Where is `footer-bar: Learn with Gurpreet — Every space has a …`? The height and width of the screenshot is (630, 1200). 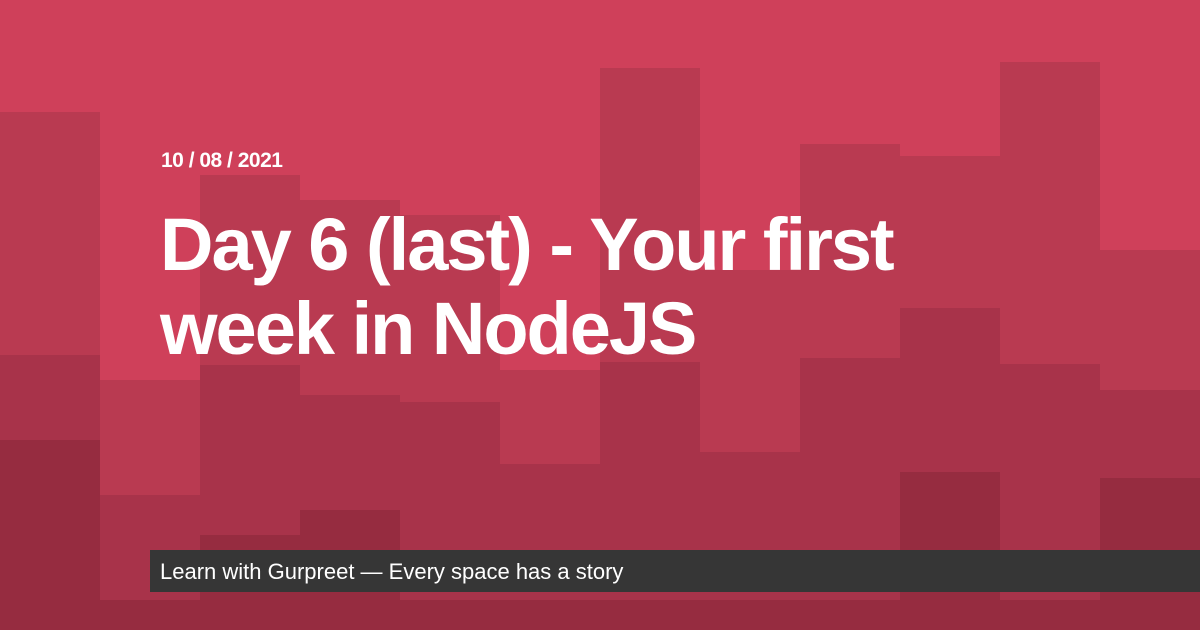
footer-bar: Learn with Gurpreet — Every space has a … is located at coordinates (675, 571).